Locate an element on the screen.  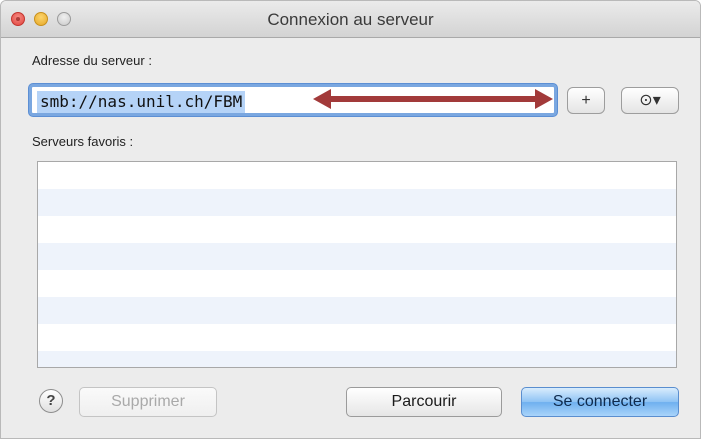
annotation-double-arrow is located at coordinates (433, 99).